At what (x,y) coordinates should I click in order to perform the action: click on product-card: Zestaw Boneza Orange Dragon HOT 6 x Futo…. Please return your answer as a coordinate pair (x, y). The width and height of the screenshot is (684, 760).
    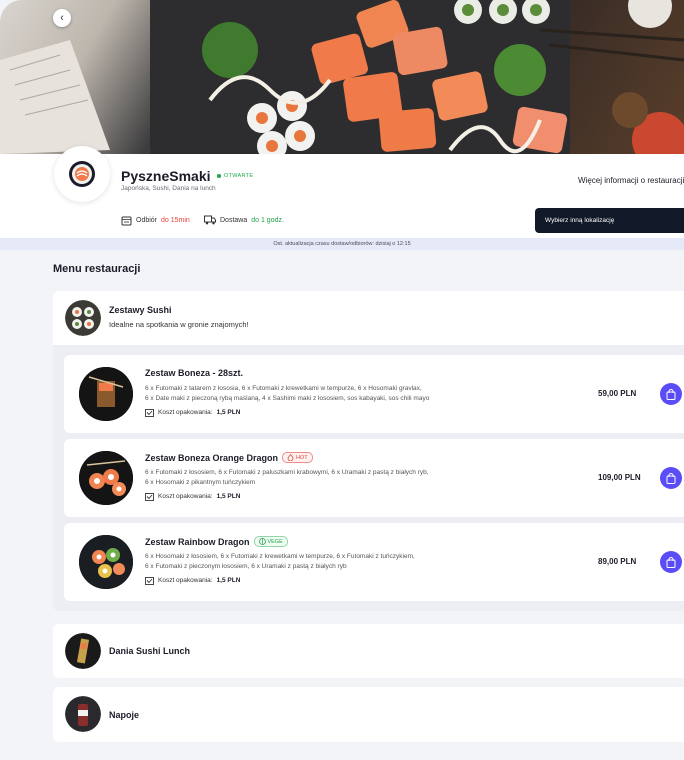
    Looking at the image, I should click on (374, 478).